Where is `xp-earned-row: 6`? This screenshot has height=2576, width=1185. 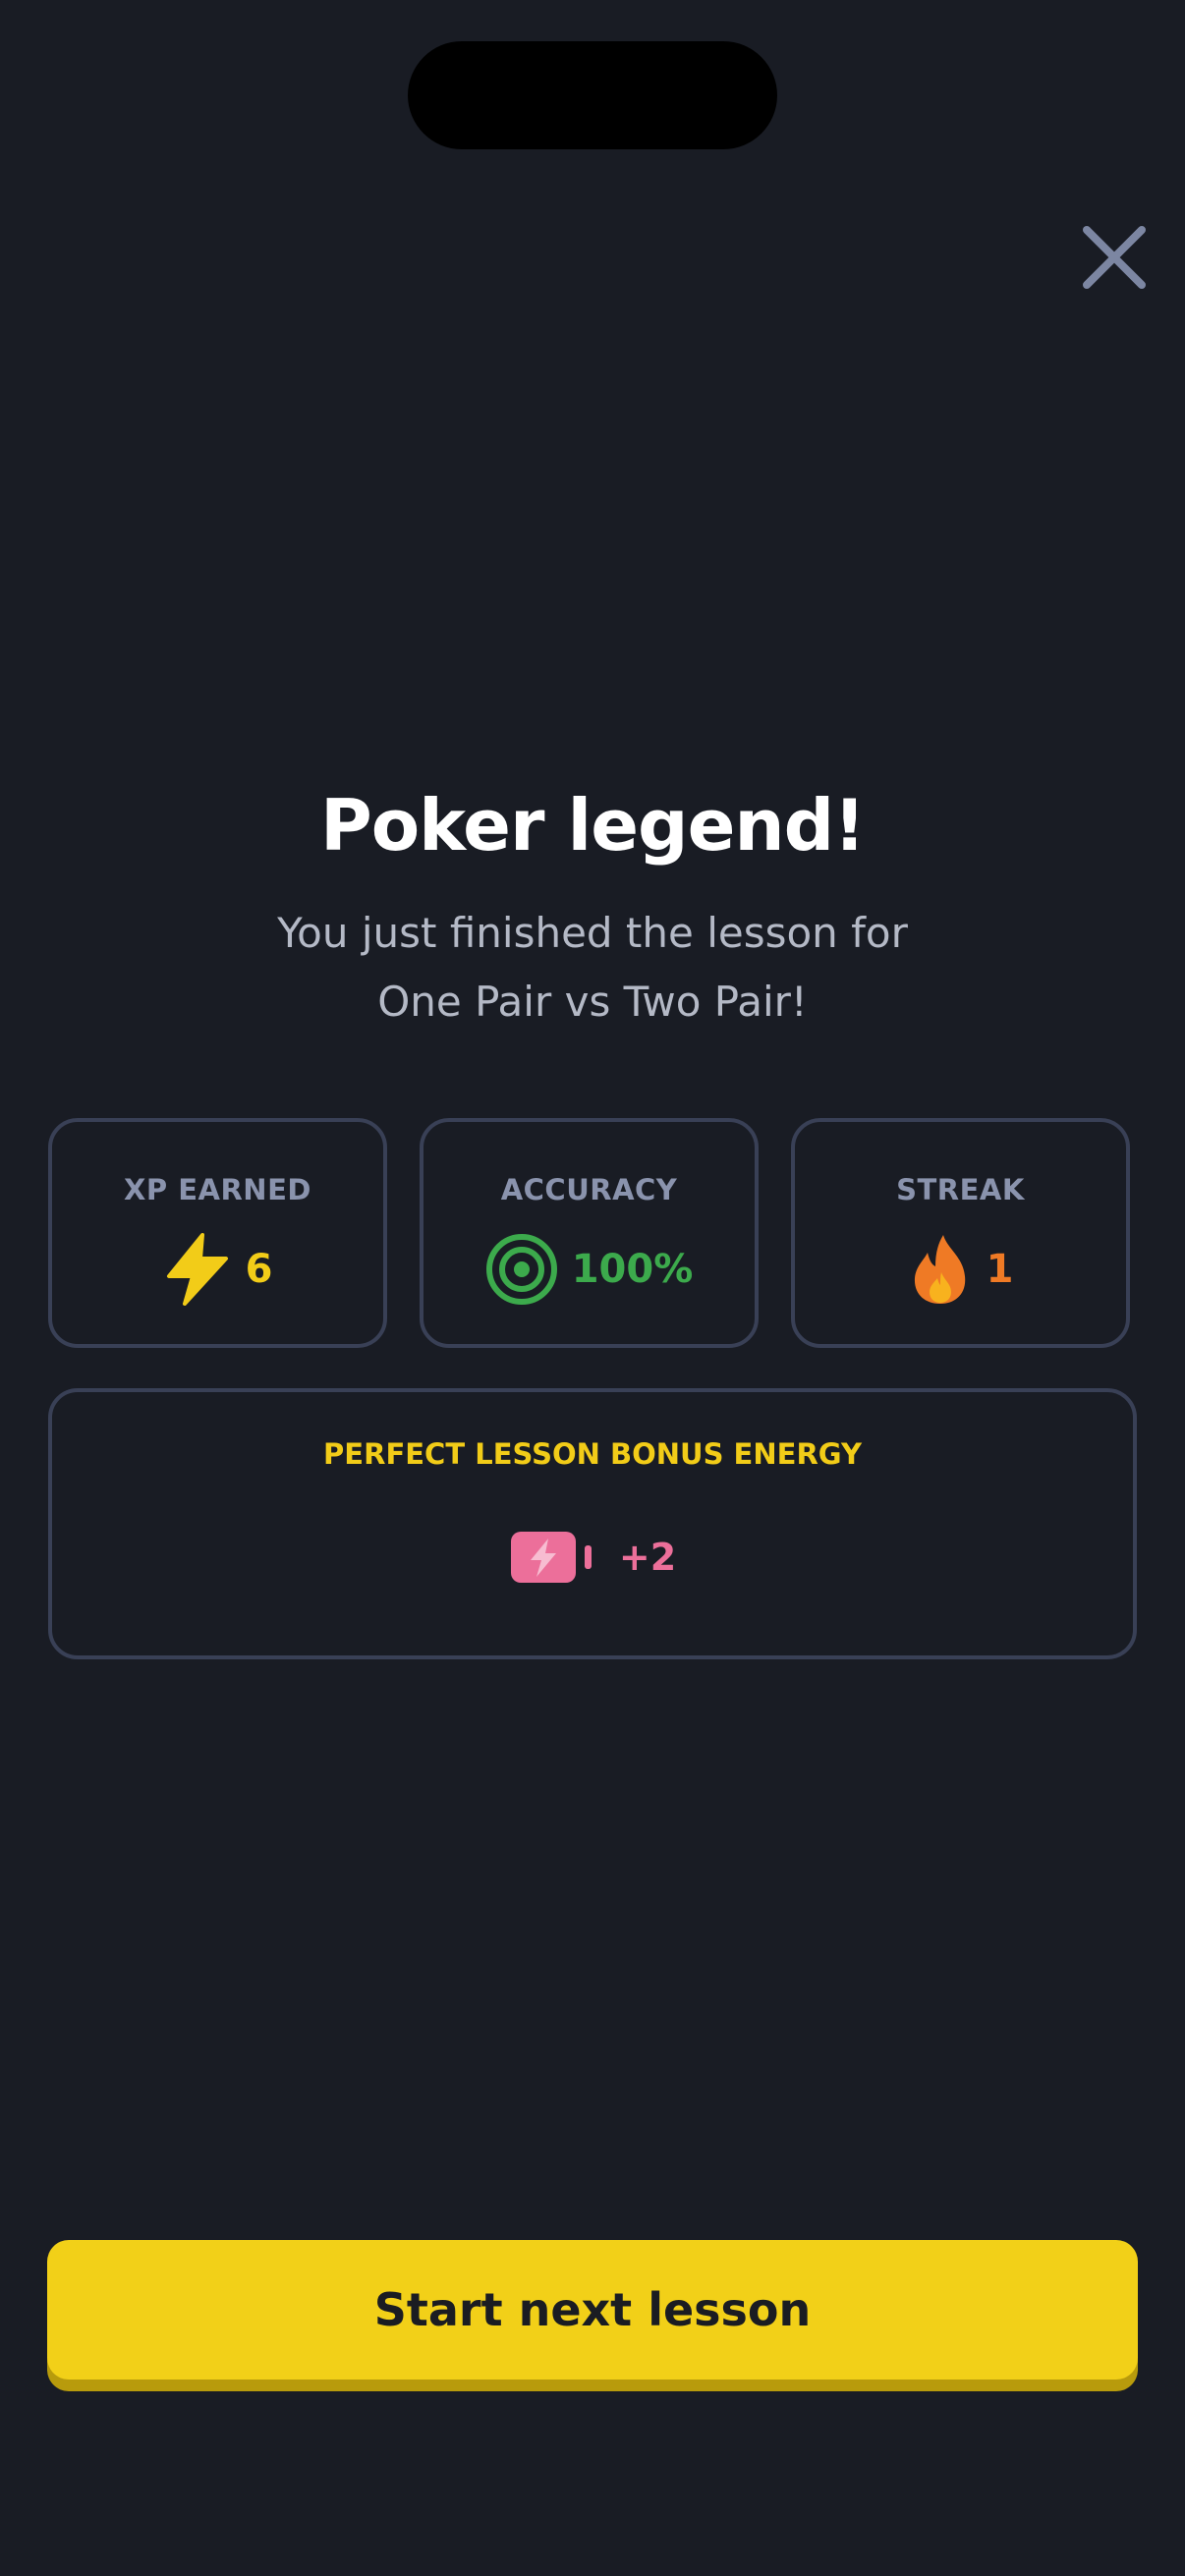 xp-earned-row: 6 is located at coordinates (217, 1269).